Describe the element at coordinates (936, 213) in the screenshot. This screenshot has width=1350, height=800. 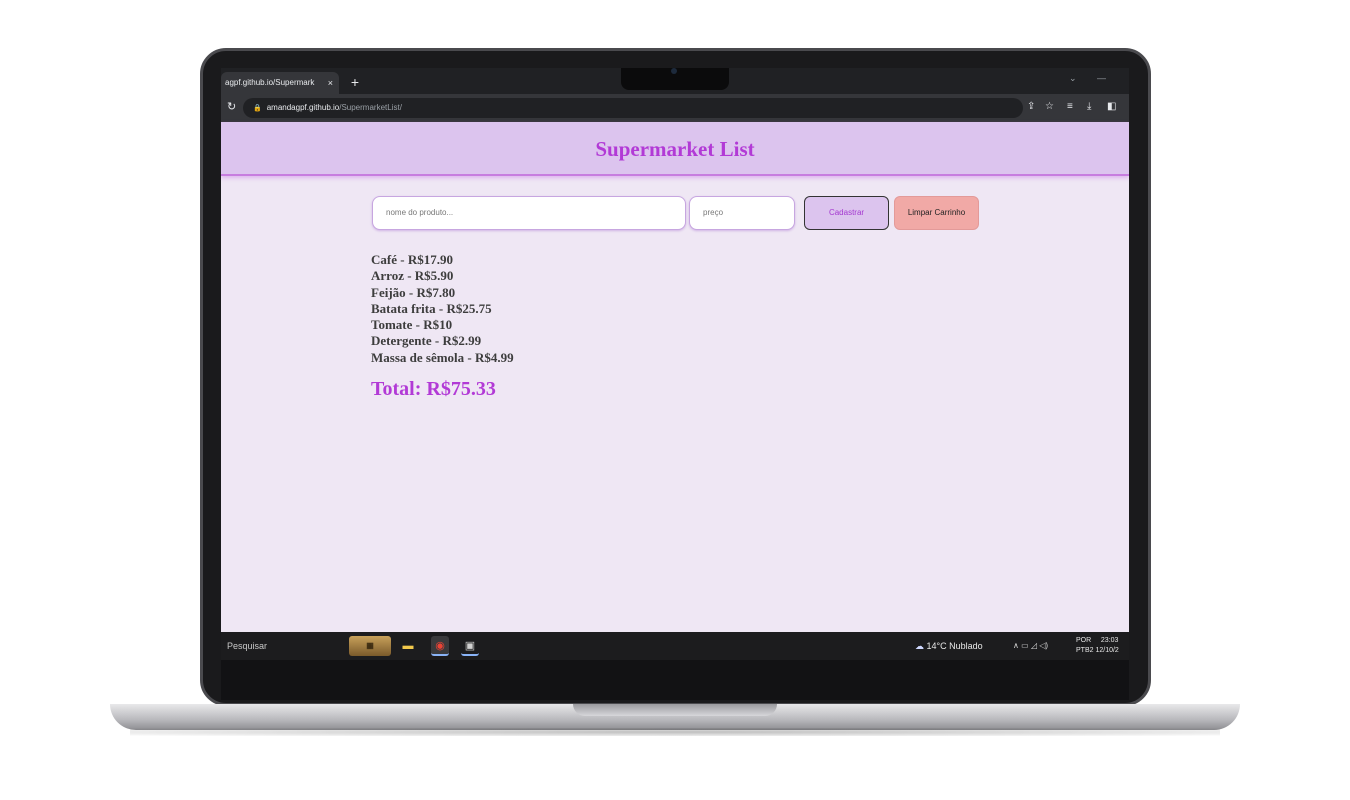
I see `clear-cart-button: Limpar Carrinho` at that location.